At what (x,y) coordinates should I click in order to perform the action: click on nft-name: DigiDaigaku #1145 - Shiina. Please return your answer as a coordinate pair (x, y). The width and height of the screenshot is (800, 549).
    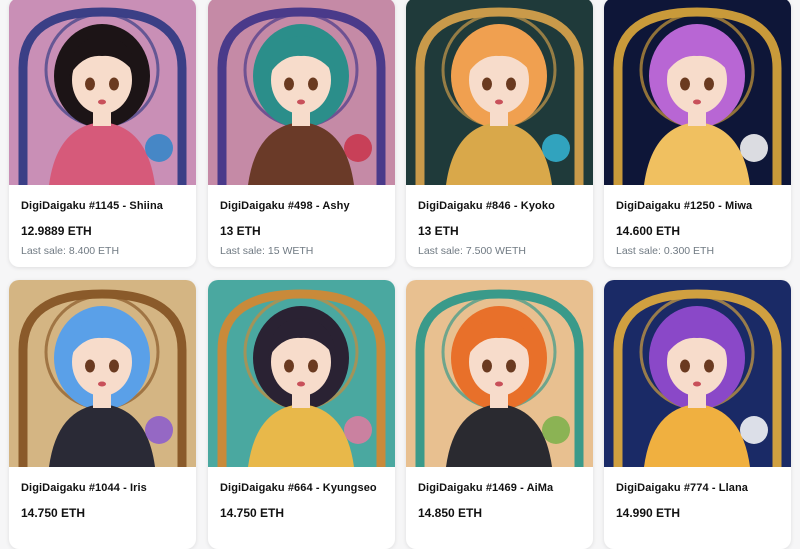
    Looking at the image, I should click on (102, 206).